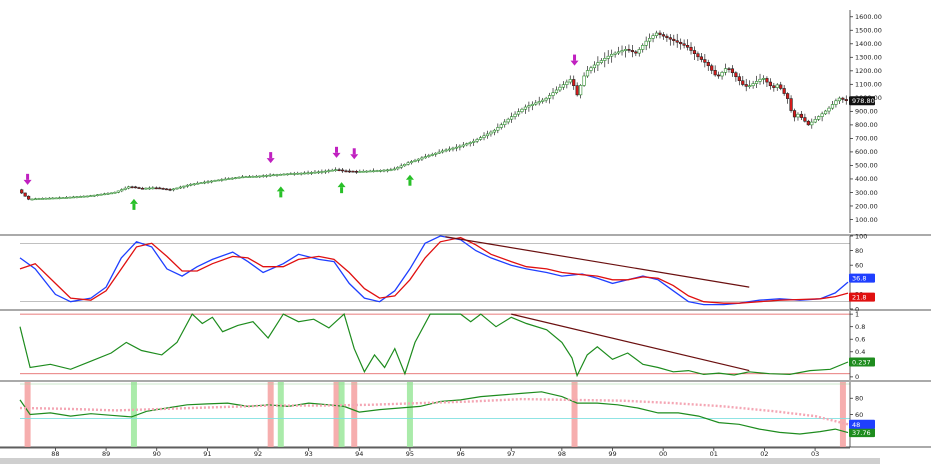 The height and width of the screenshot is (472, 931). What do you see at coordinates (815, 454) in the screenshot?
I see `x-tick-label: 03` at bounding box center [815, 454].